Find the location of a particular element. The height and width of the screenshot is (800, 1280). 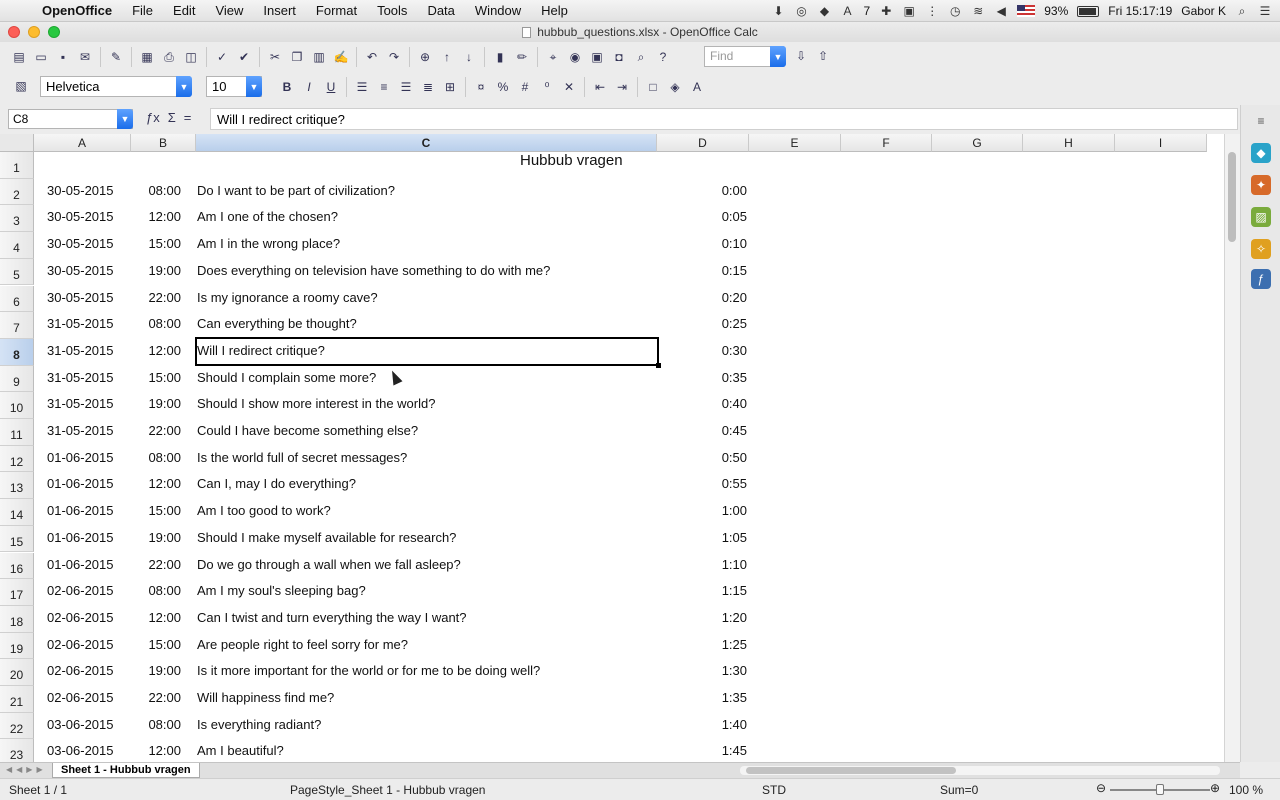

horizontal-scroll-thumb is located at coordinates (851, 770).